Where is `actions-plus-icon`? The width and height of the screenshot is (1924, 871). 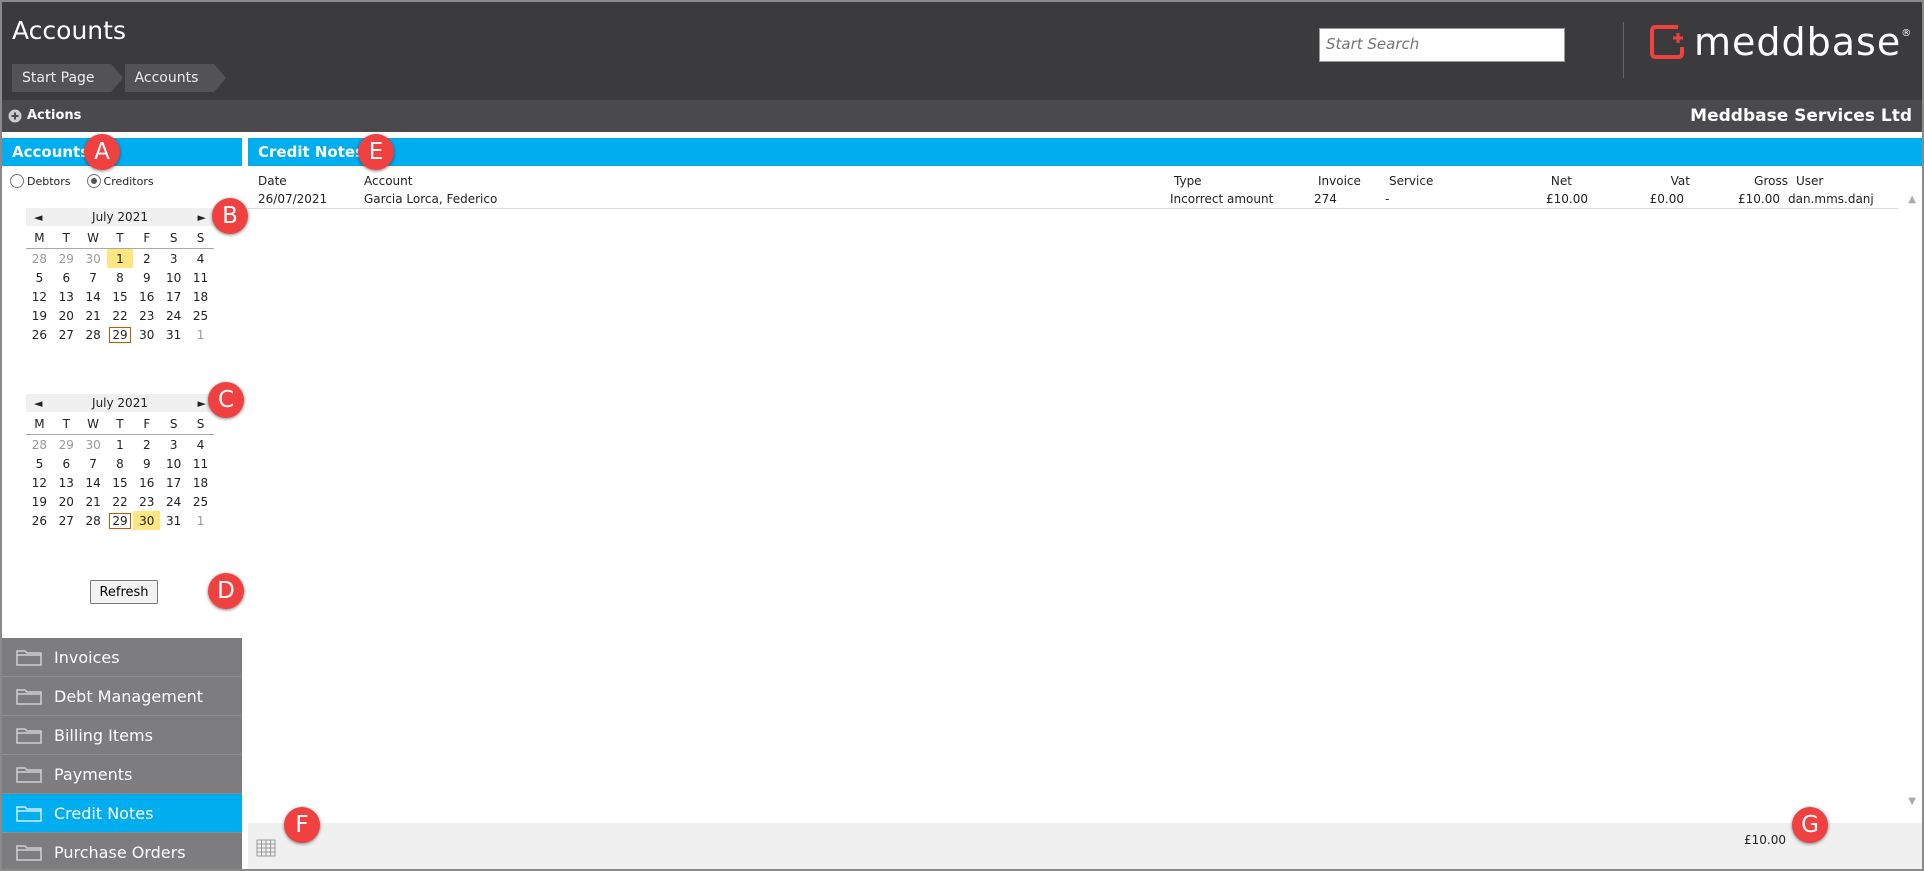
actions-plus-icon is located at coordinates (15, 116).